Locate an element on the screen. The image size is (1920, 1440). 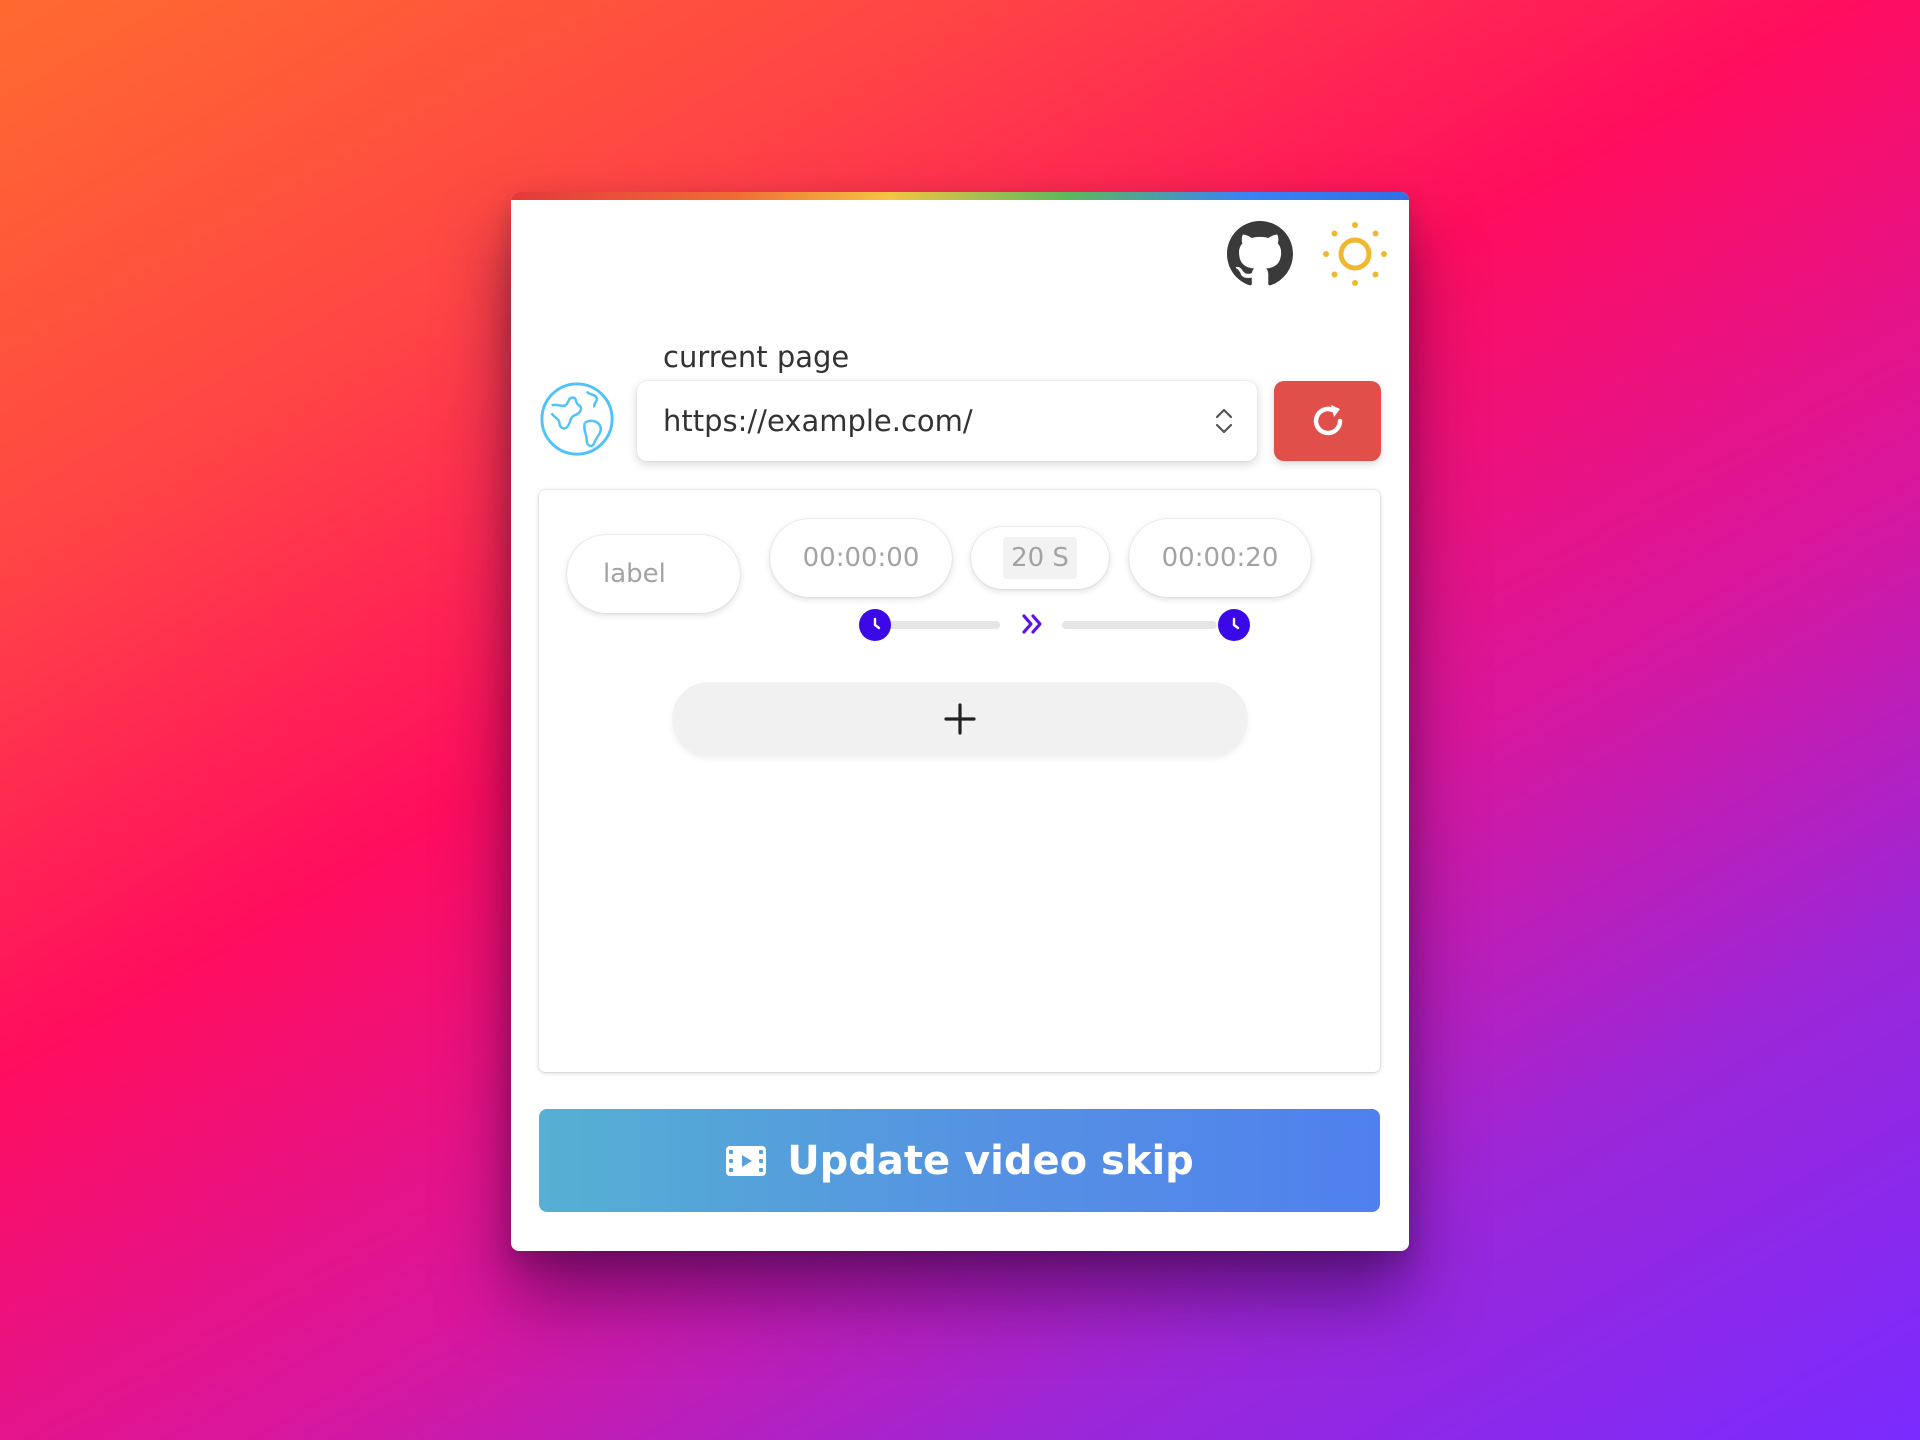
range-track-right is located at coordinates (1139, 625).